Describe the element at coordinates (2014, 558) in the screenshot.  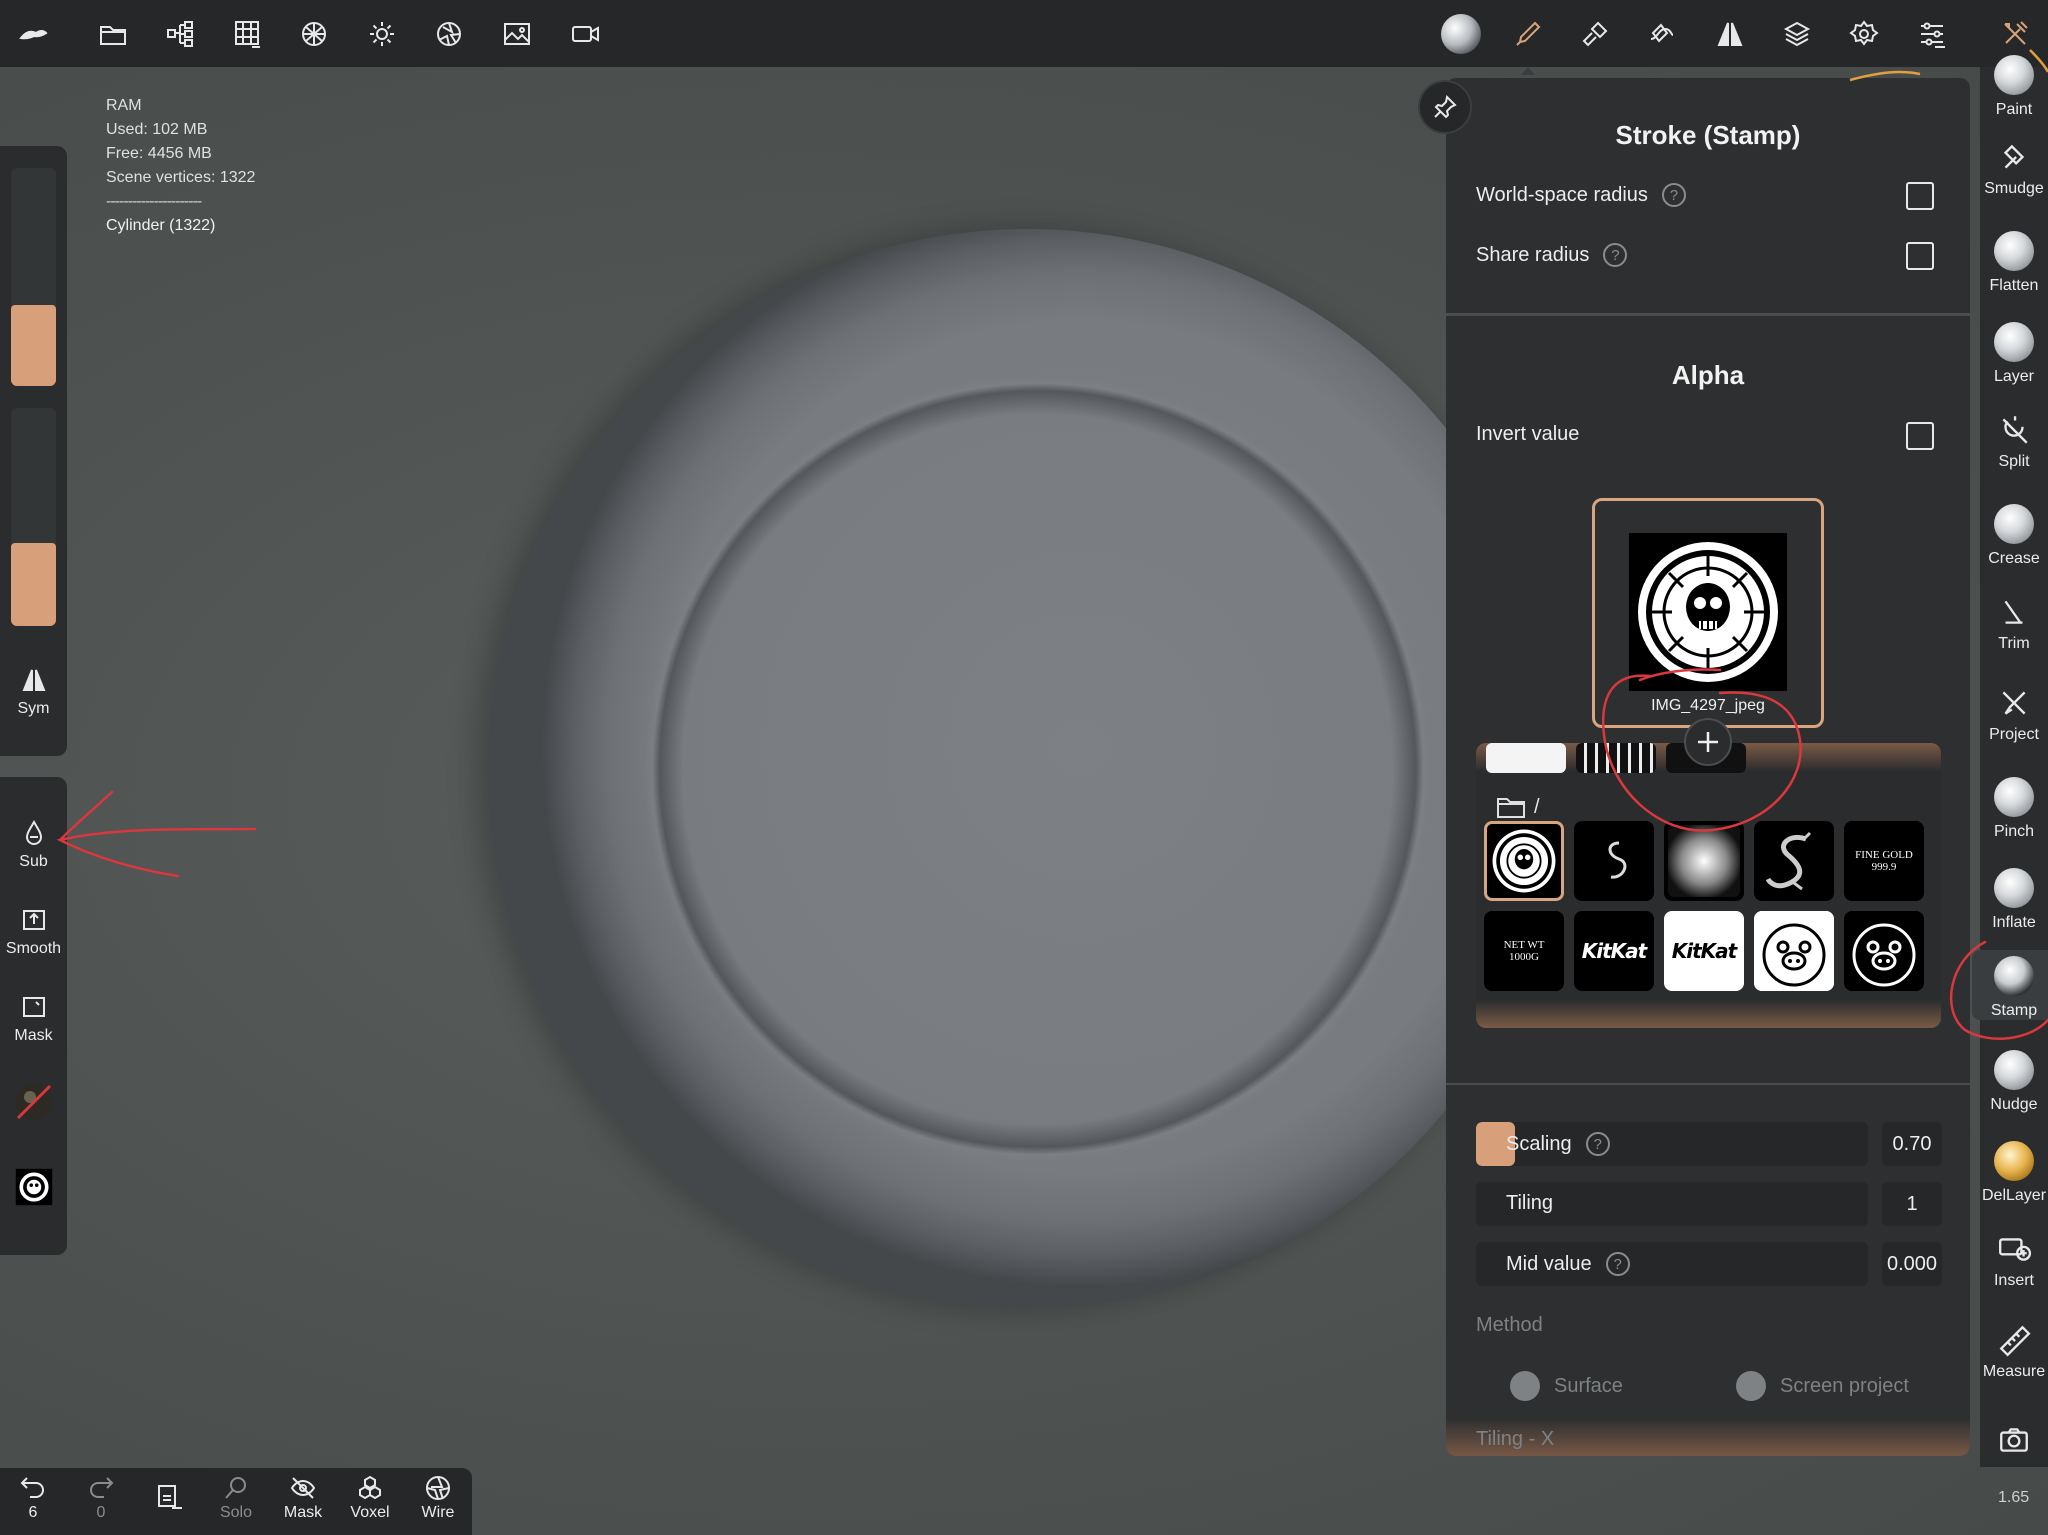
I see `tool-label: Crease` at that location.